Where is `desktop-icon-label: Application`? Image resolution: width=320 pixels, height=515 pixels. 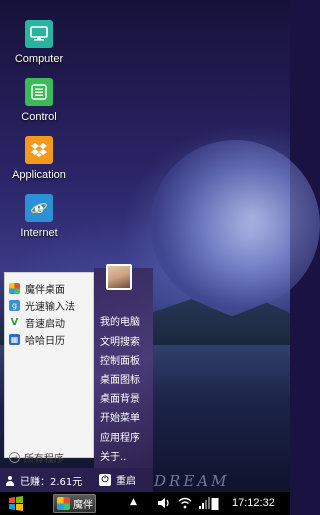 desktop-icon-label: Application is located at coordinates (39, 175).